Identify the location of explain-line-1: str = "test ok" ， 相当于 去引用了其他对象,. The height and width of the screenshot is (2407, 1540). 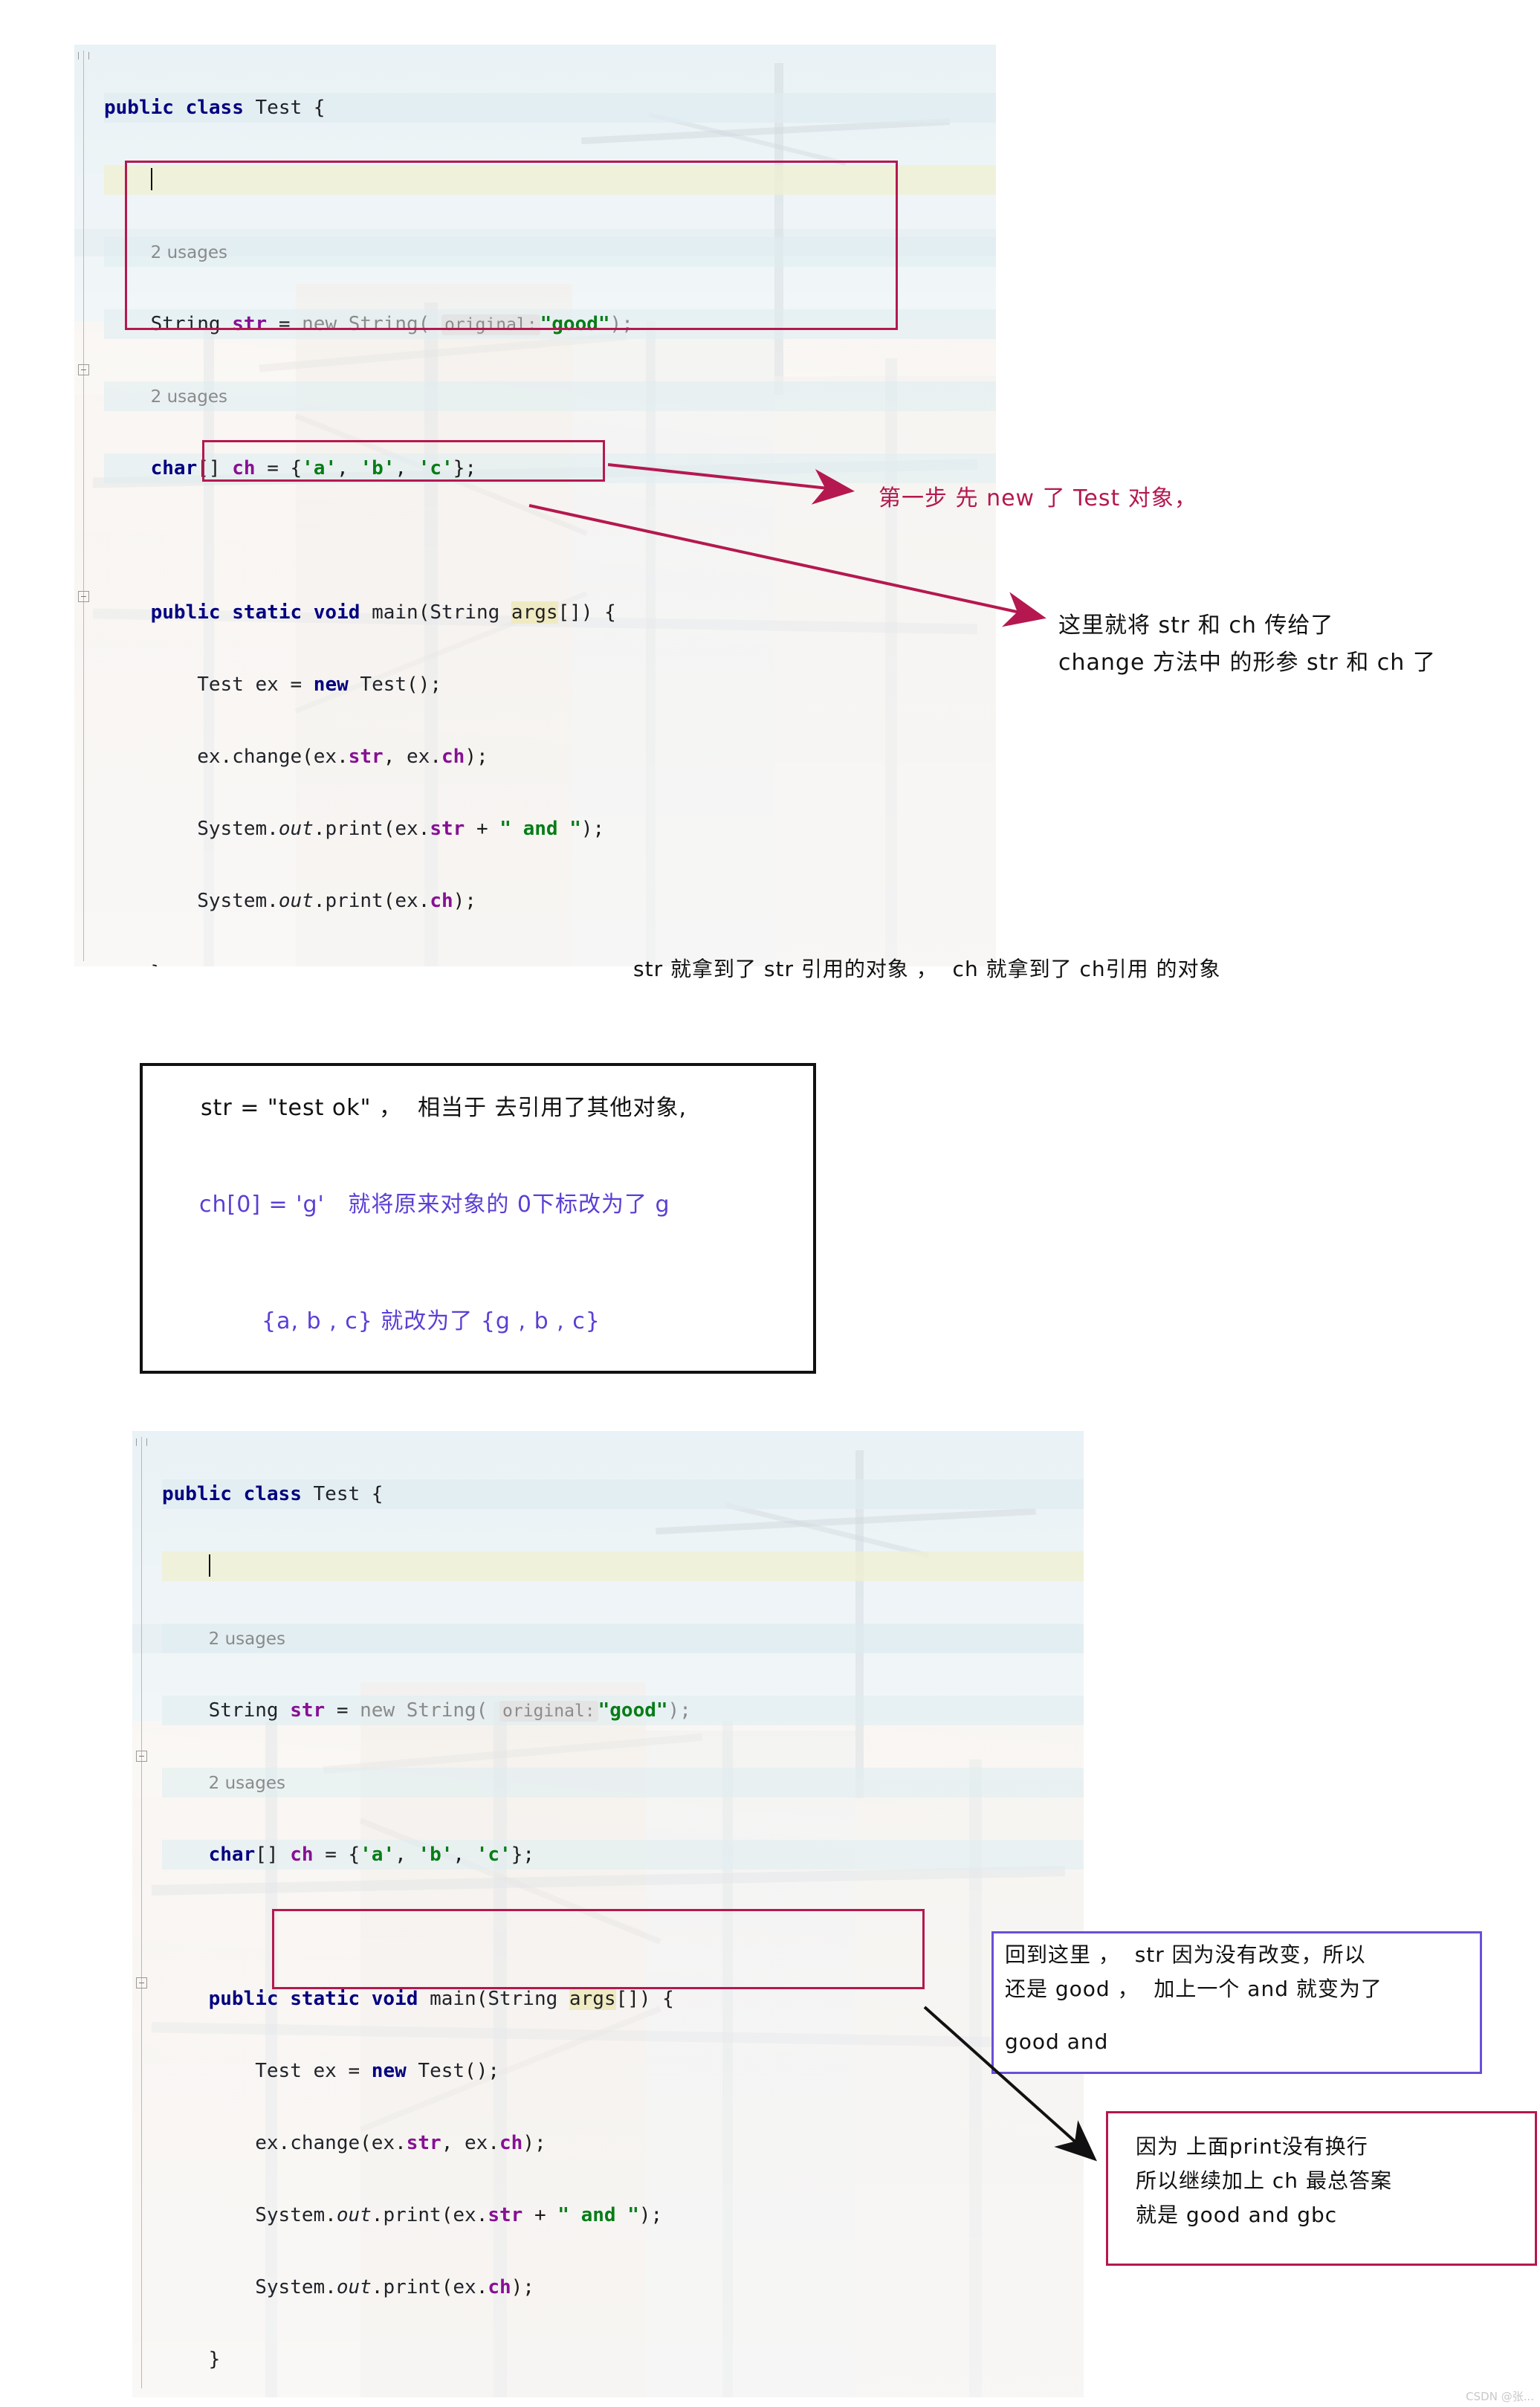
(444, 1108).